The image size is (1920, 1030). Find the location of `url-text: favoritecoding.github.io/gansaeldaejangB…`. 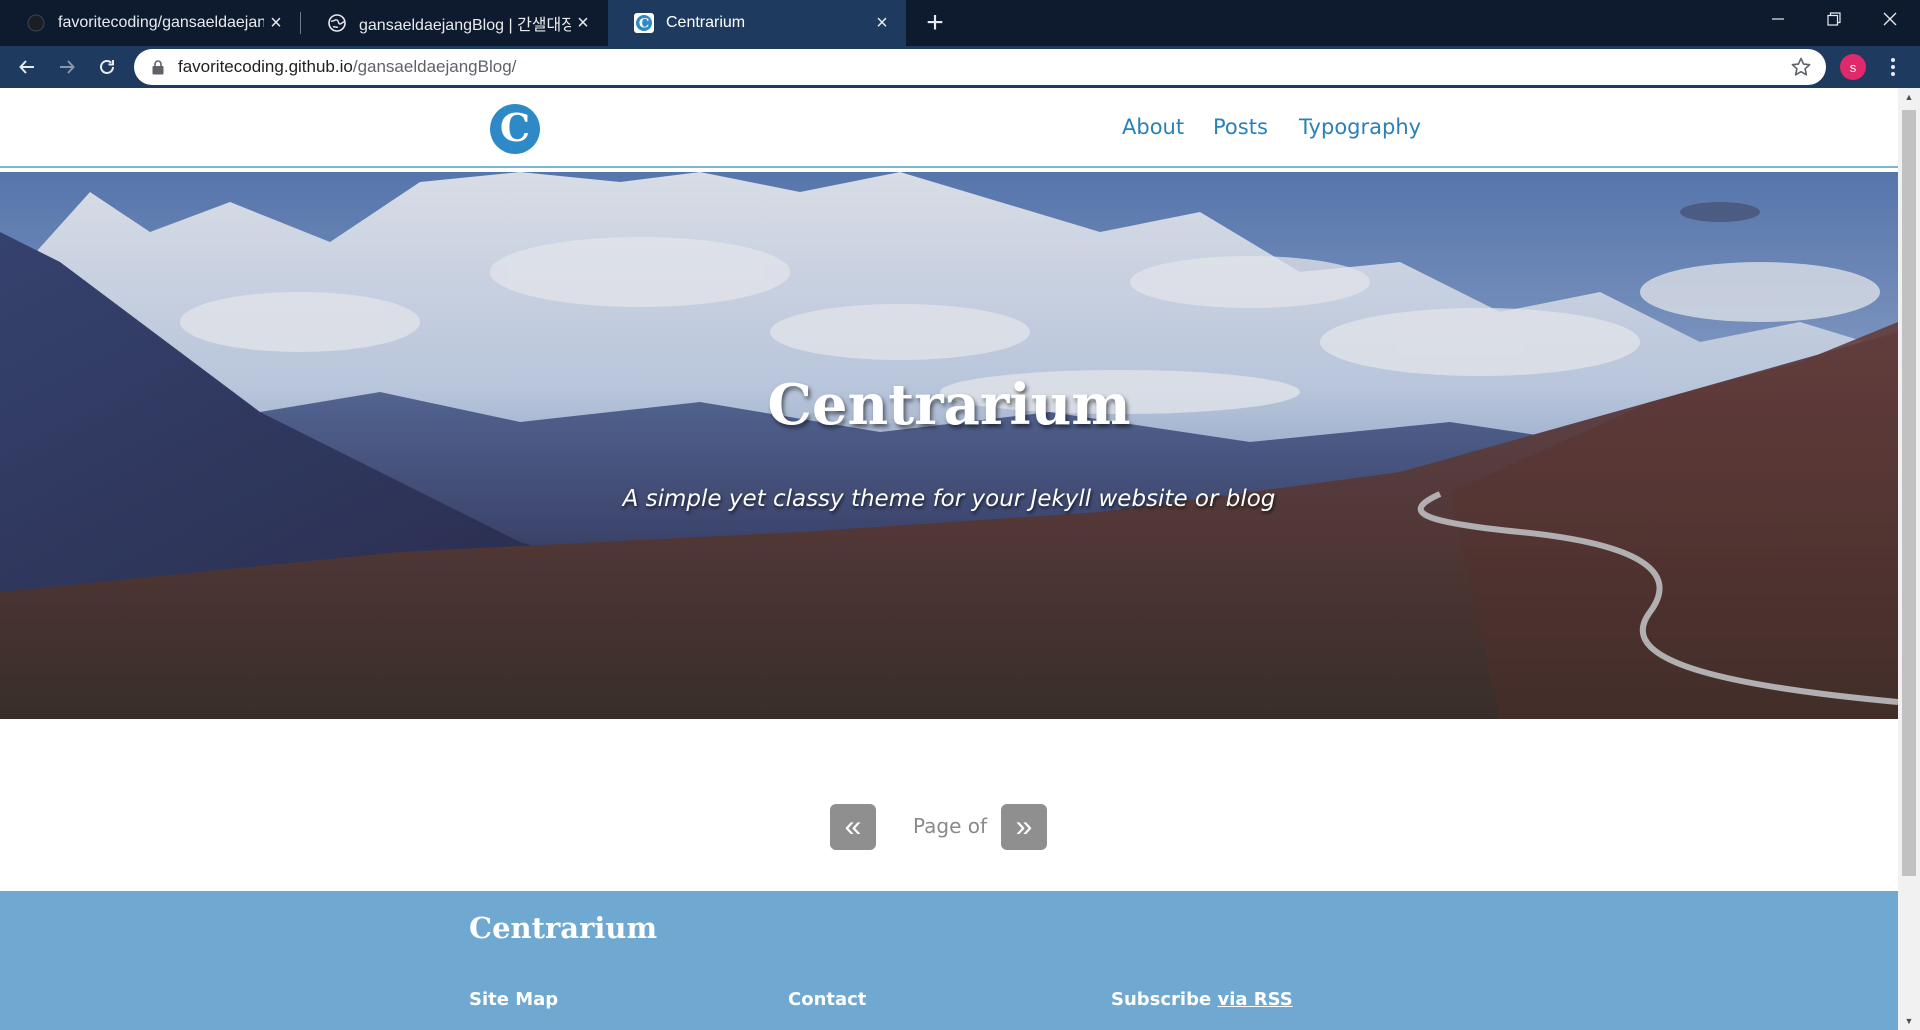

url-text: favoritecoding.github.io/gansaeldaejangB… is located at coordinates (347, 67).